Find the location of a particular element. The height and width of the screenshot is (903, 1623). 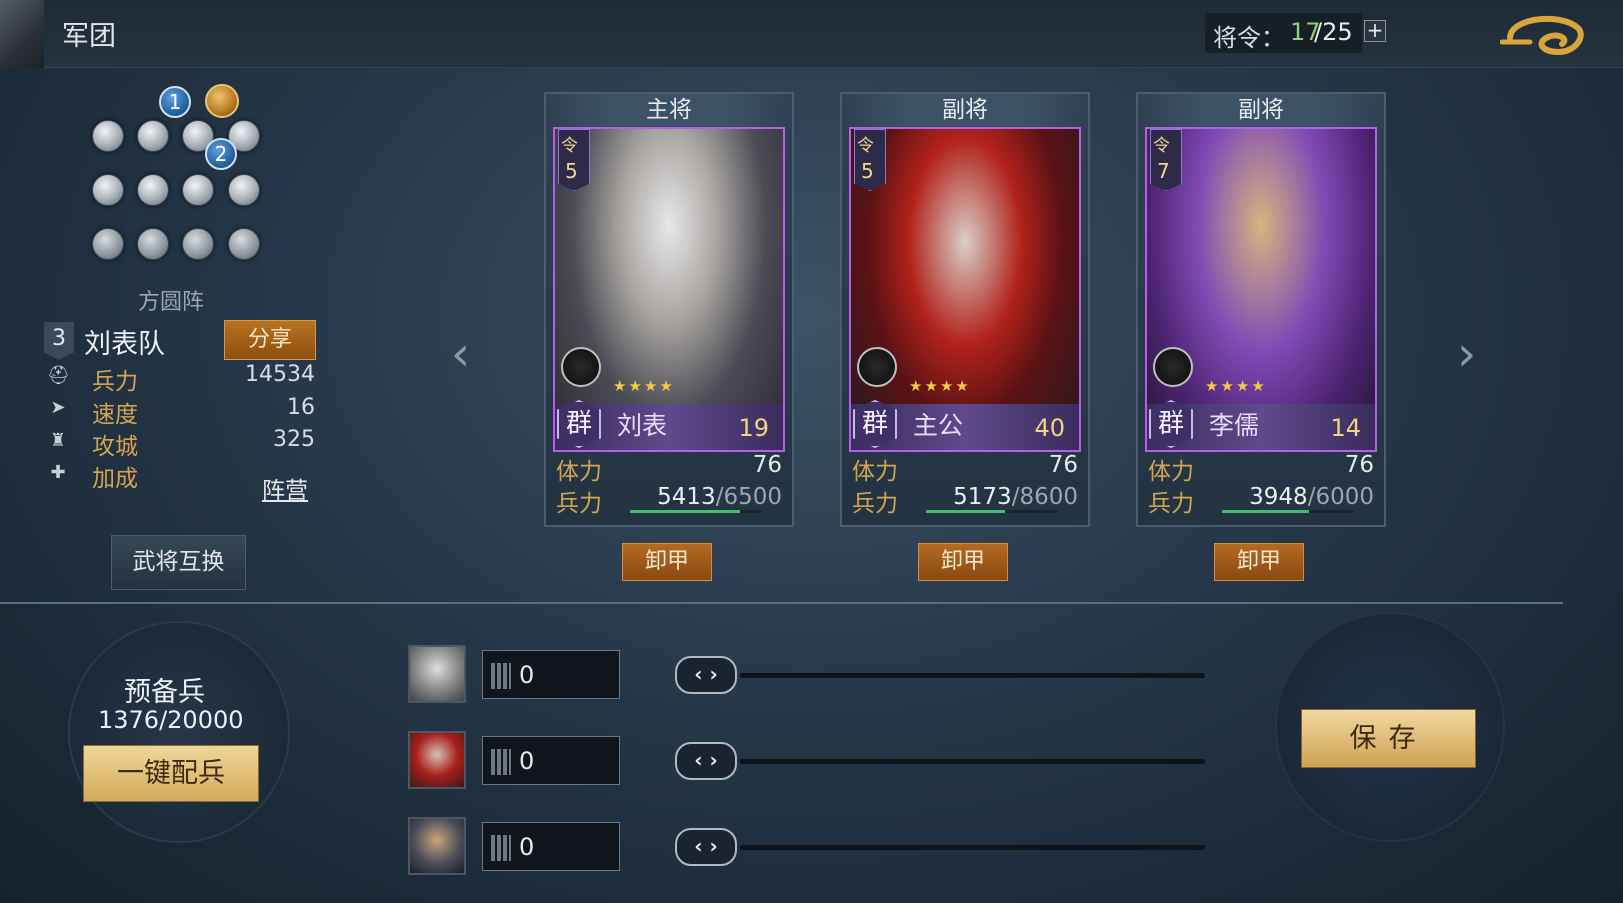

leader-badge-icon is located at coordinates (222, 101).